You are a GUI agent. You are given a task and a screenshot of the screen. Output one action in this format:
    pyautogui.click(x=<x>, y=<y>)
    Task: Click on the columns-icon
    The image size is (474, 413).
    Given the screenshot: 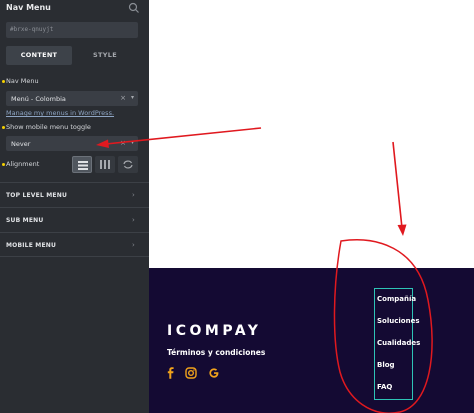 What is the action you would take?
    pyautogui.click(x=105, y=164)
    